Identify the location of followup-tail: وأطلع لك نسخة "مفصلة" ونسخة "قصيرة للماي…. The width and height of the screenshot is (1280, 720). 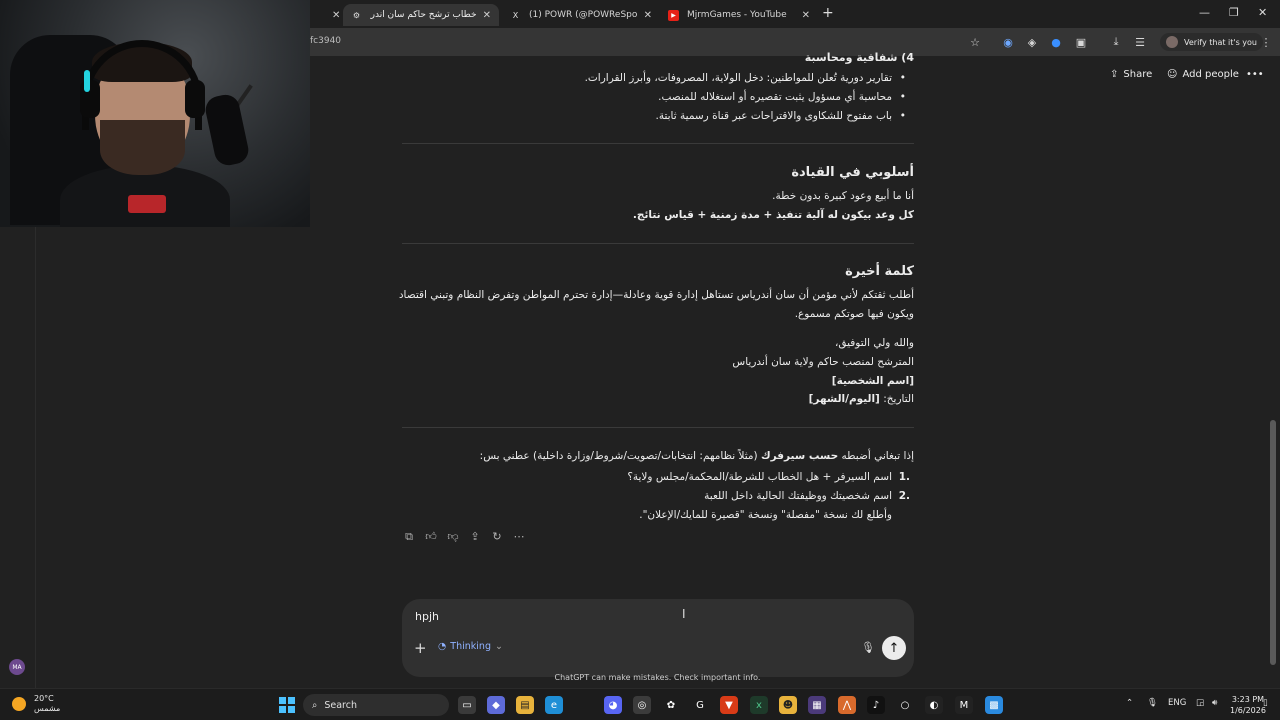
(765, 515).